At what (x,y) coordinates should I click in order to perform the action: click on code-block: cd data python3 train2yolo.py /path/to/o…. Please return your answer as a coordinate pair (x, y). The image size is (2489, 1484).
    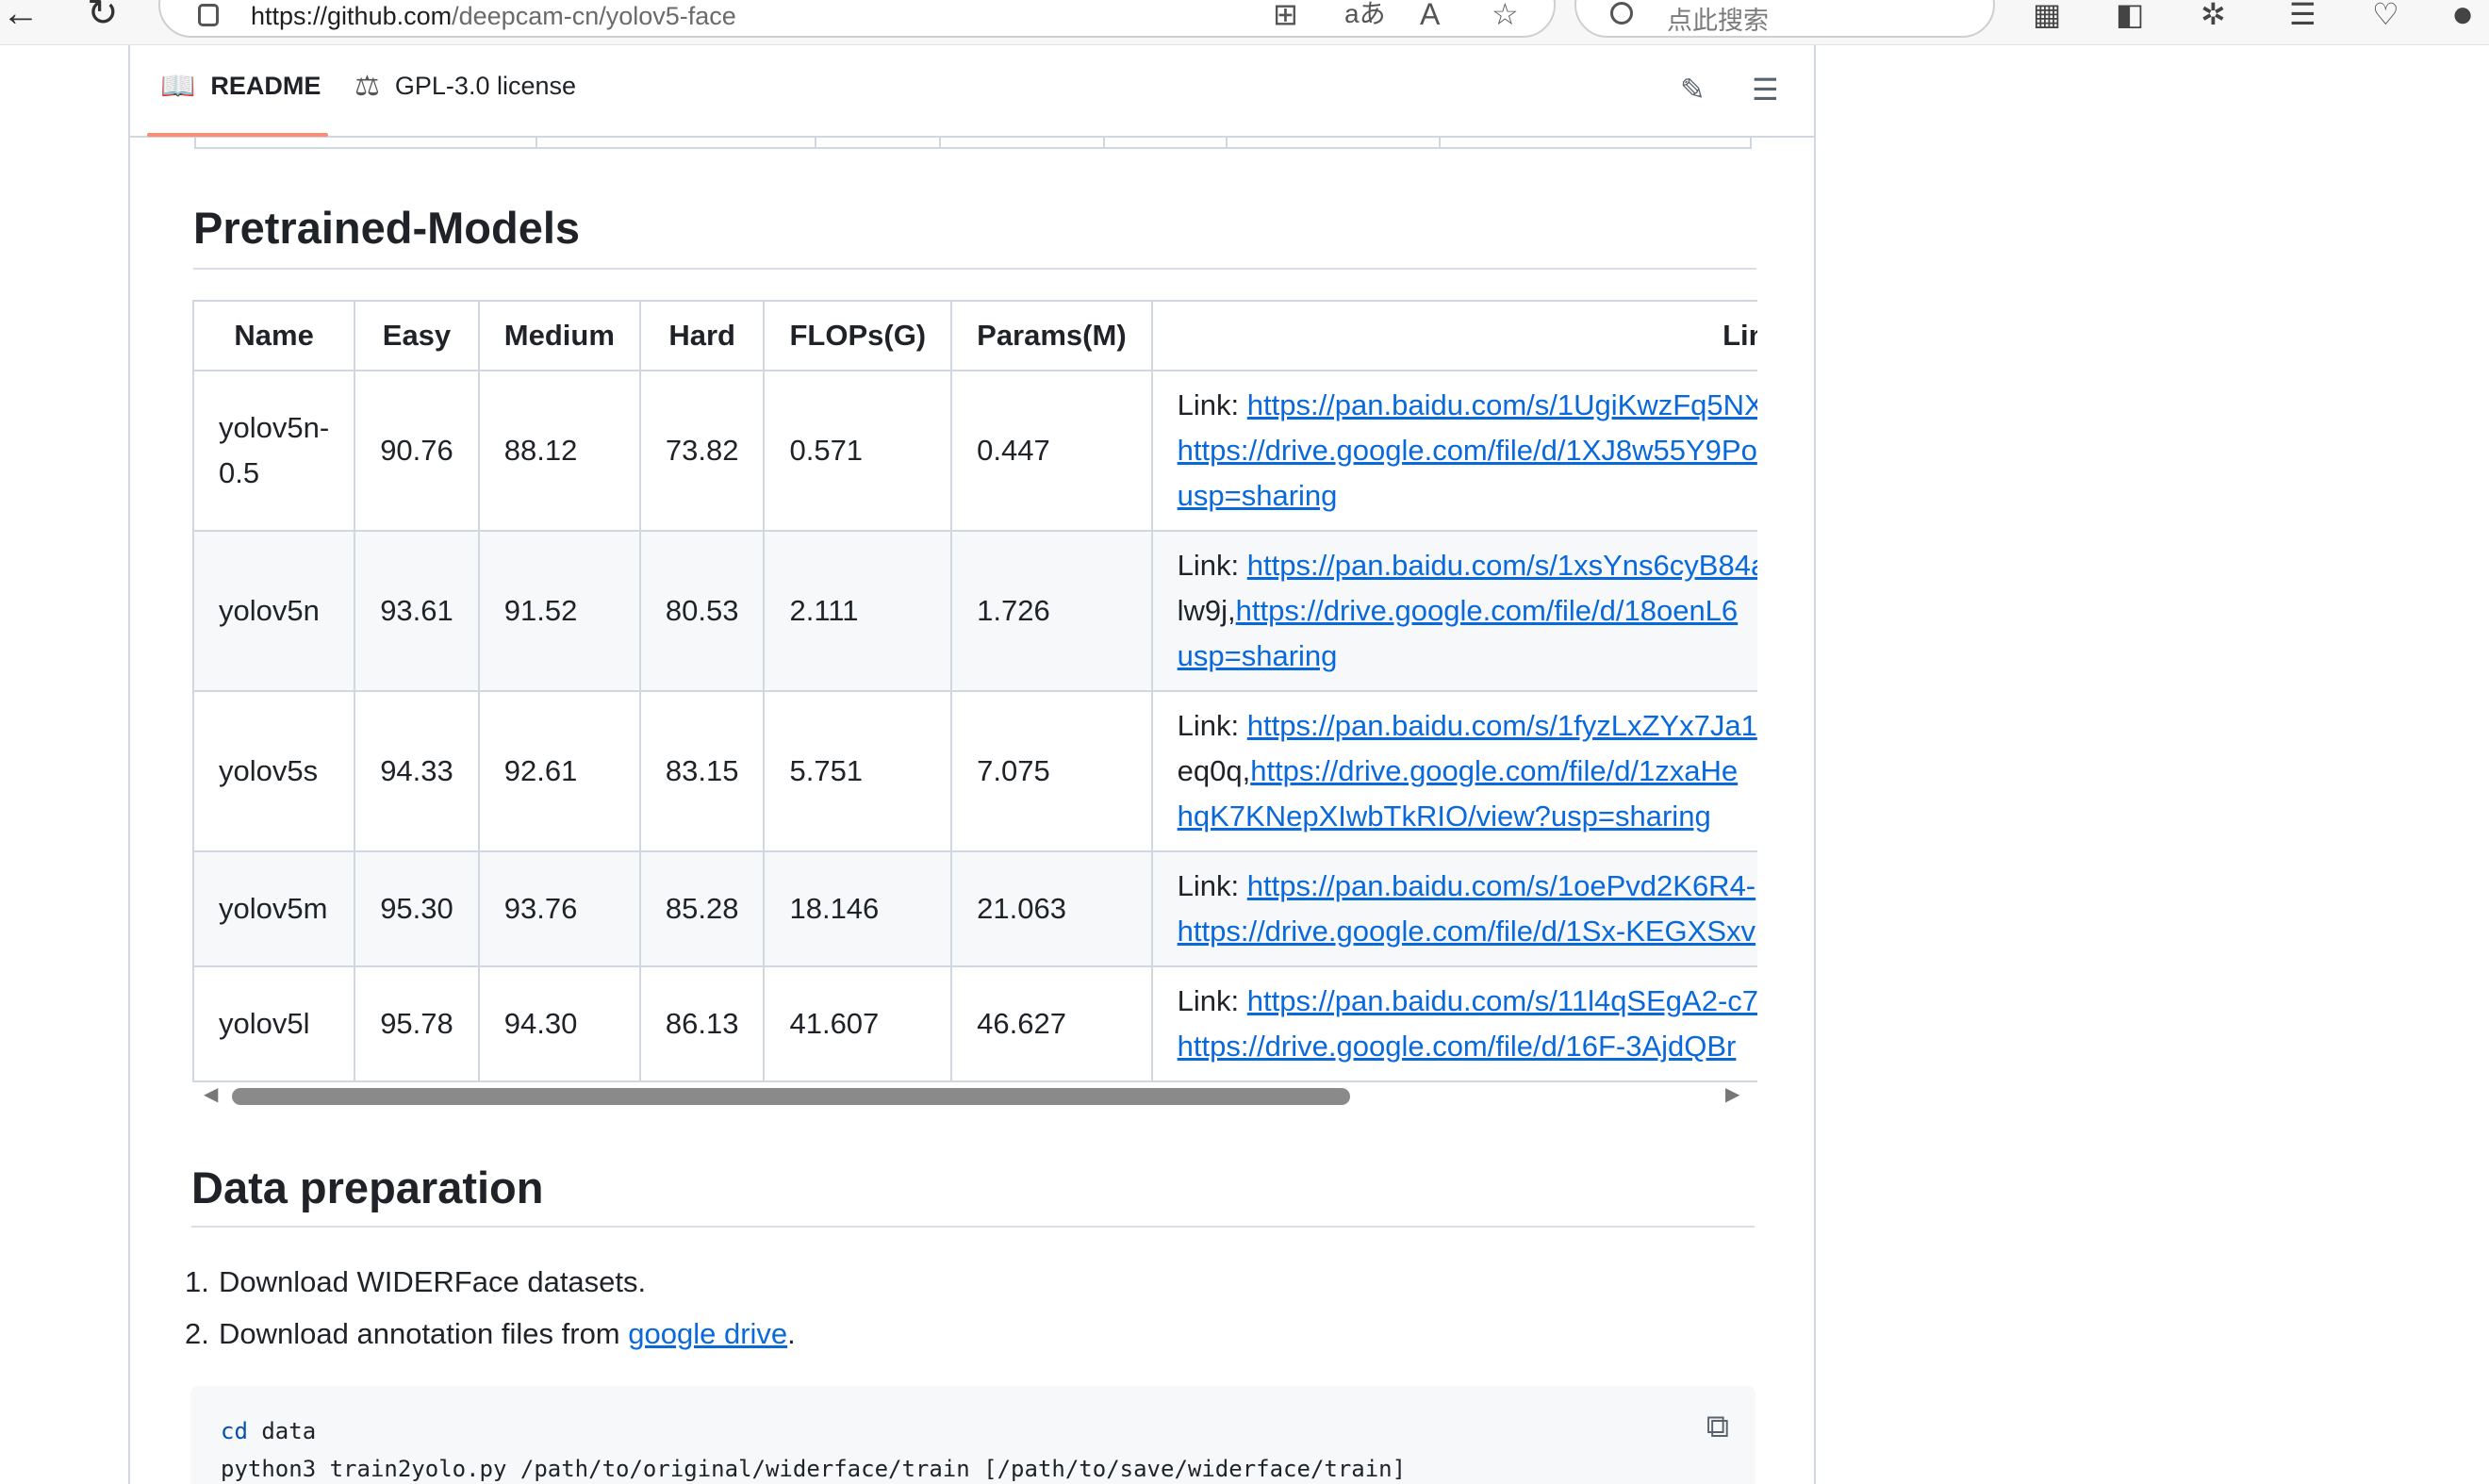
    Looking at the image, I should click on (973, 1435).